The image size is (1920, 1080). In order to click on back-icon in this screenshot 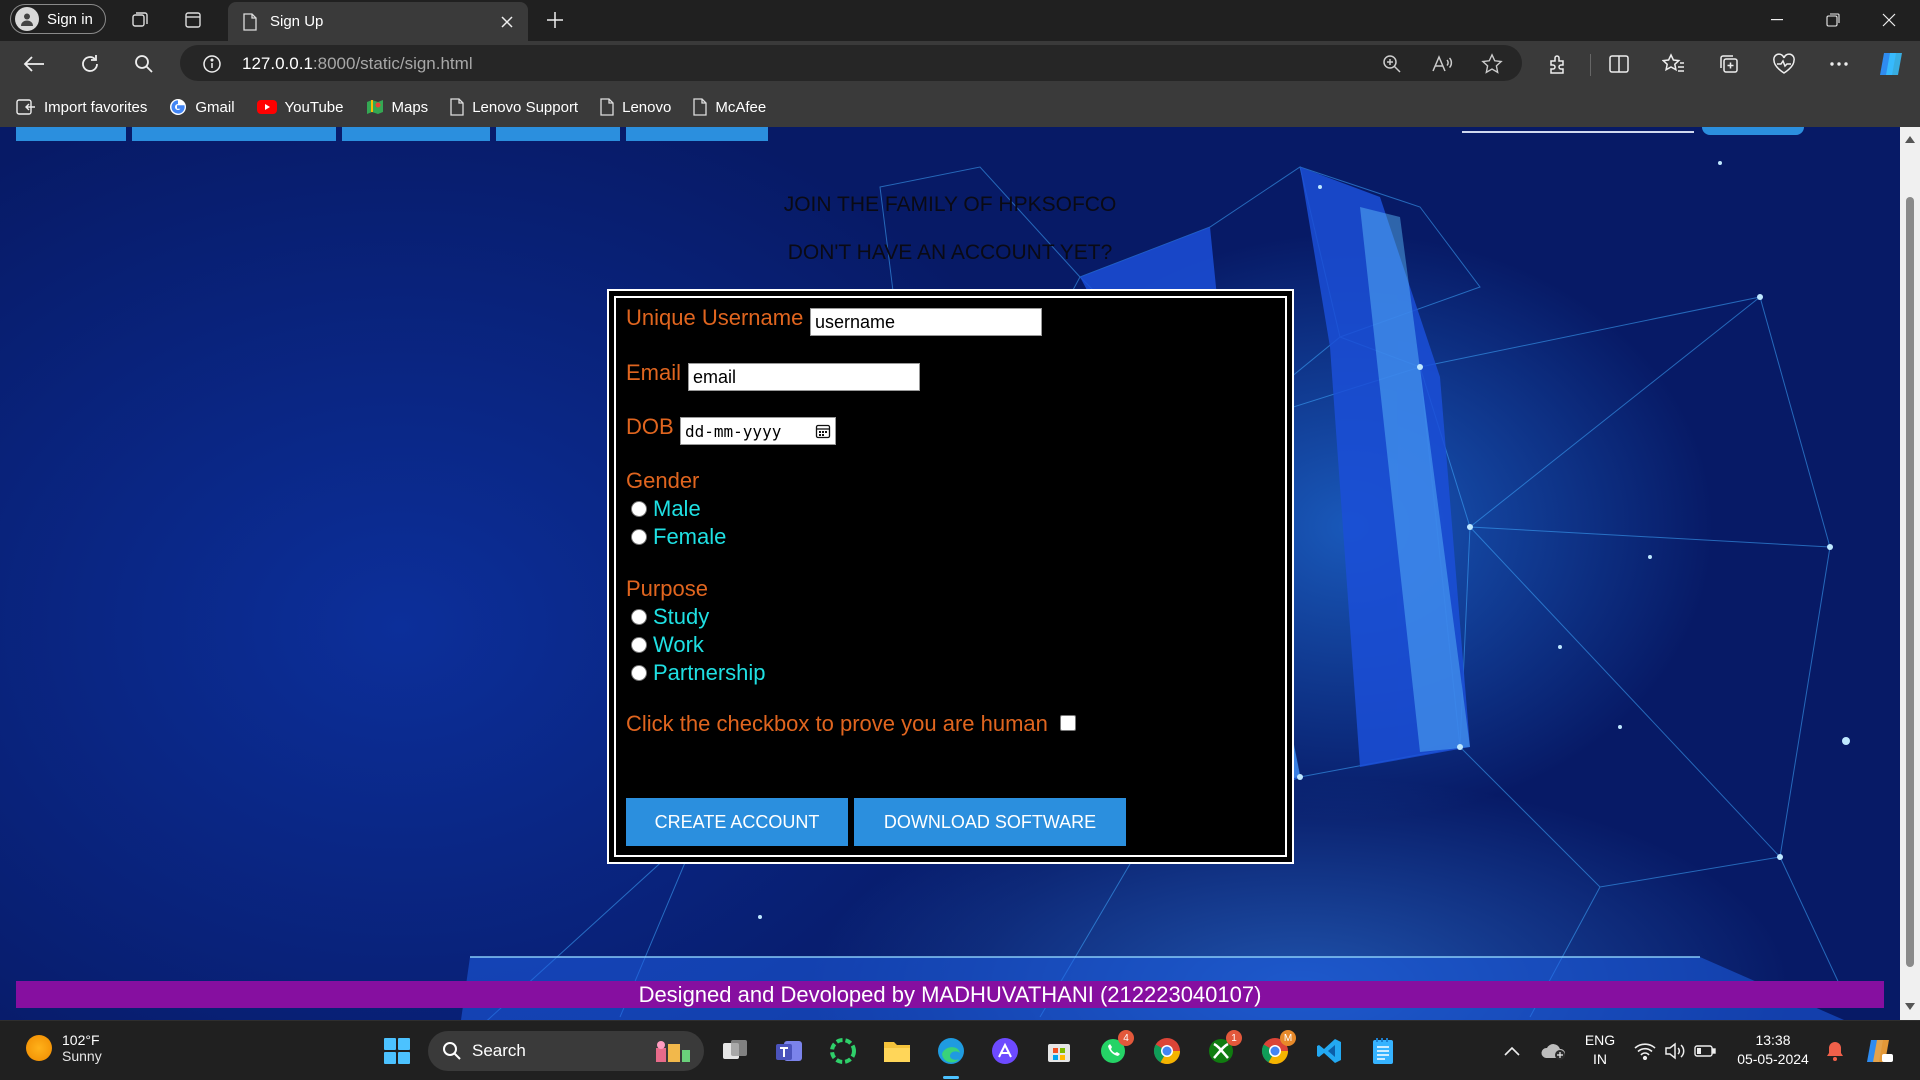, I will do `click(34, 64)`.